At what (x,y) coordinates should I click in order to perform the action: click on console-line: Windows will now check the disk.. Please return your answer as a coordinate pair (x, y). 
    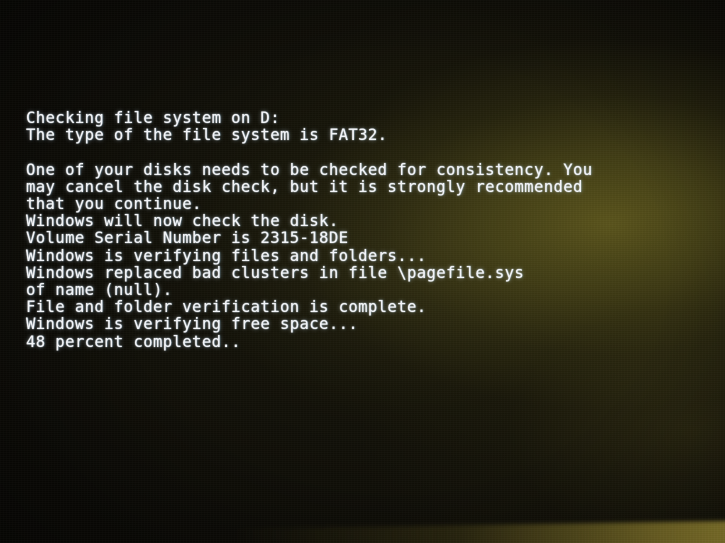
    Looking at the image, I should click on (182, 221).